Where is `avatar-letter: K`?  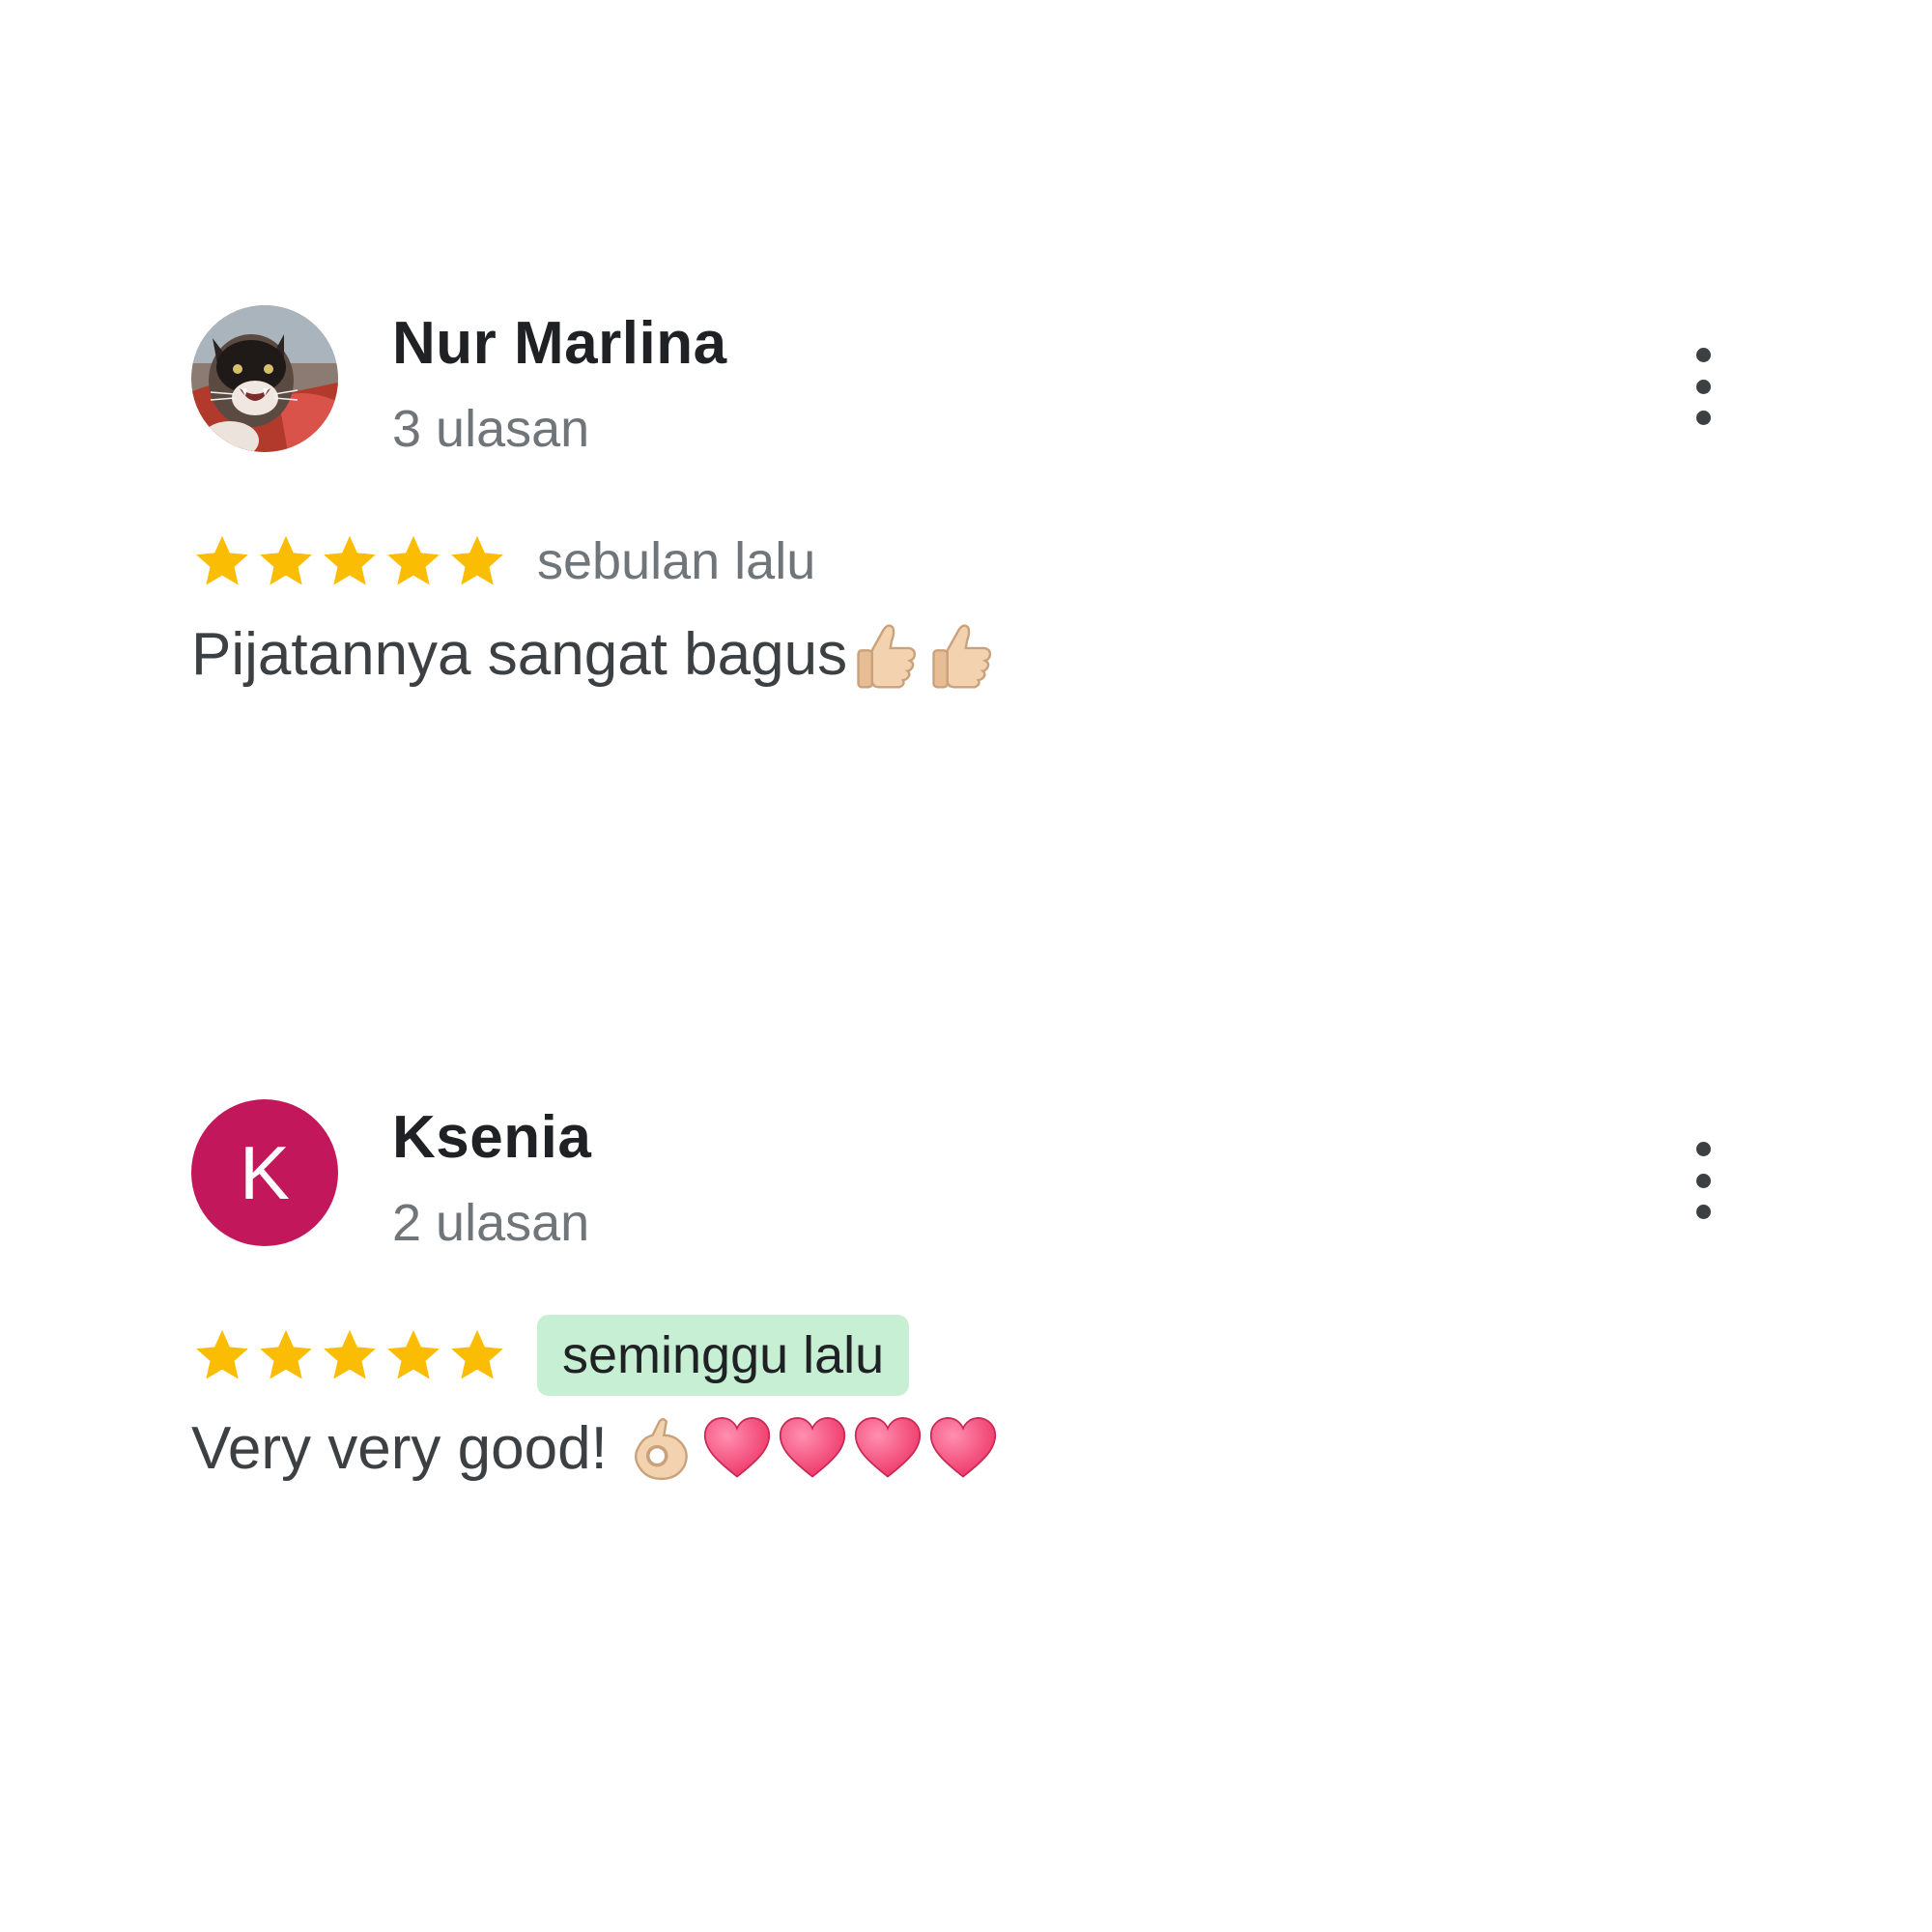
avatar-letter: K is located at coordinates (265, 1172).